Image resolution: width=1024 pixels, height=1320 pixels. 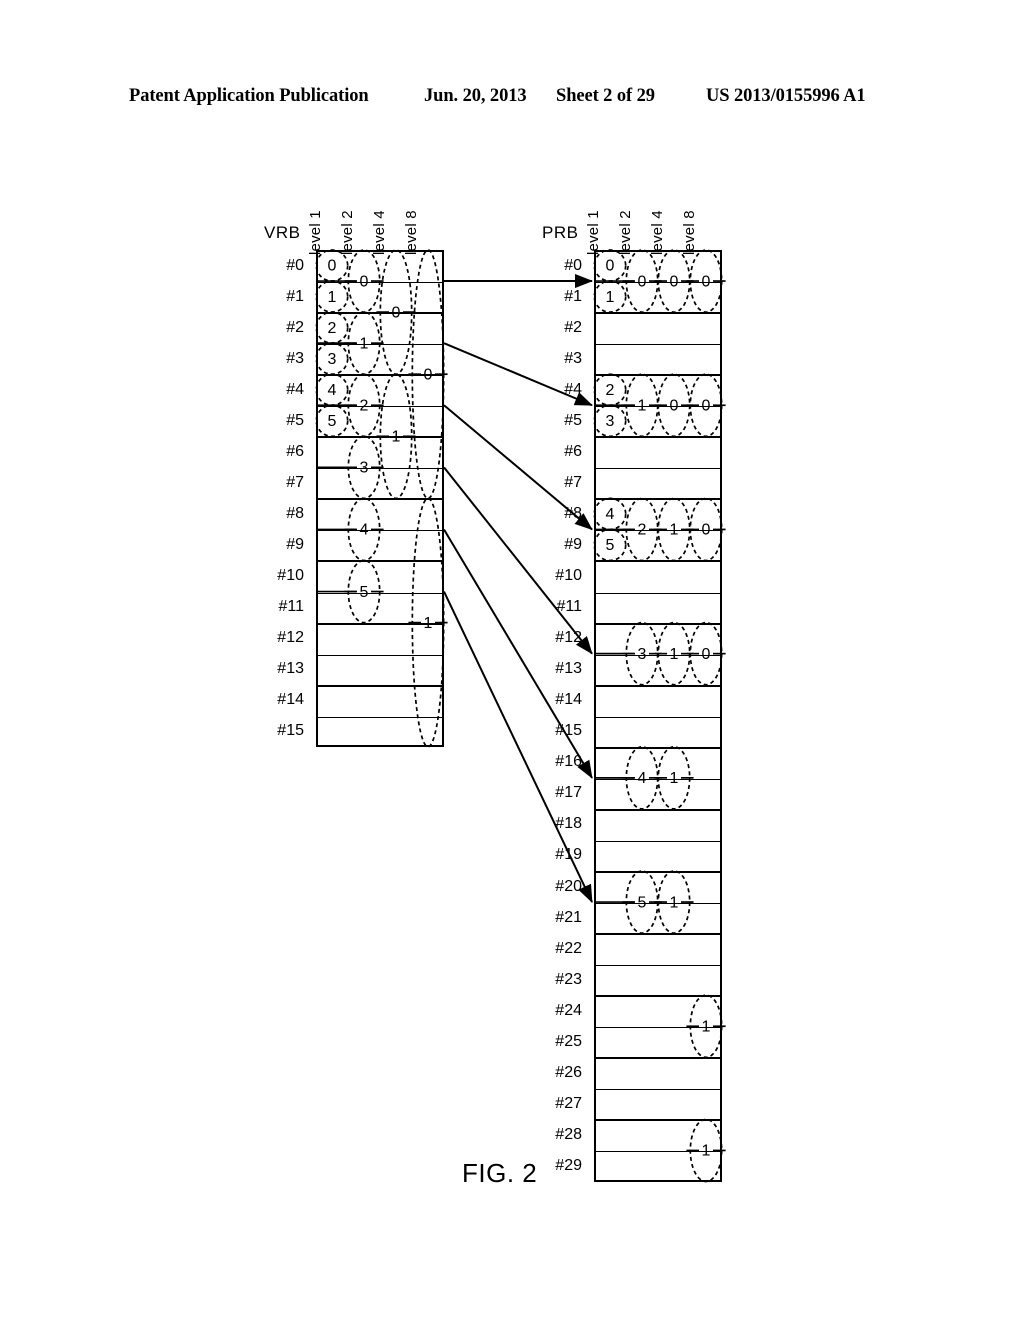 What do you see at coordinates (573, 265) in the screenshot?
I see `prb-row-label: #0` at bounding box center [573, 265].